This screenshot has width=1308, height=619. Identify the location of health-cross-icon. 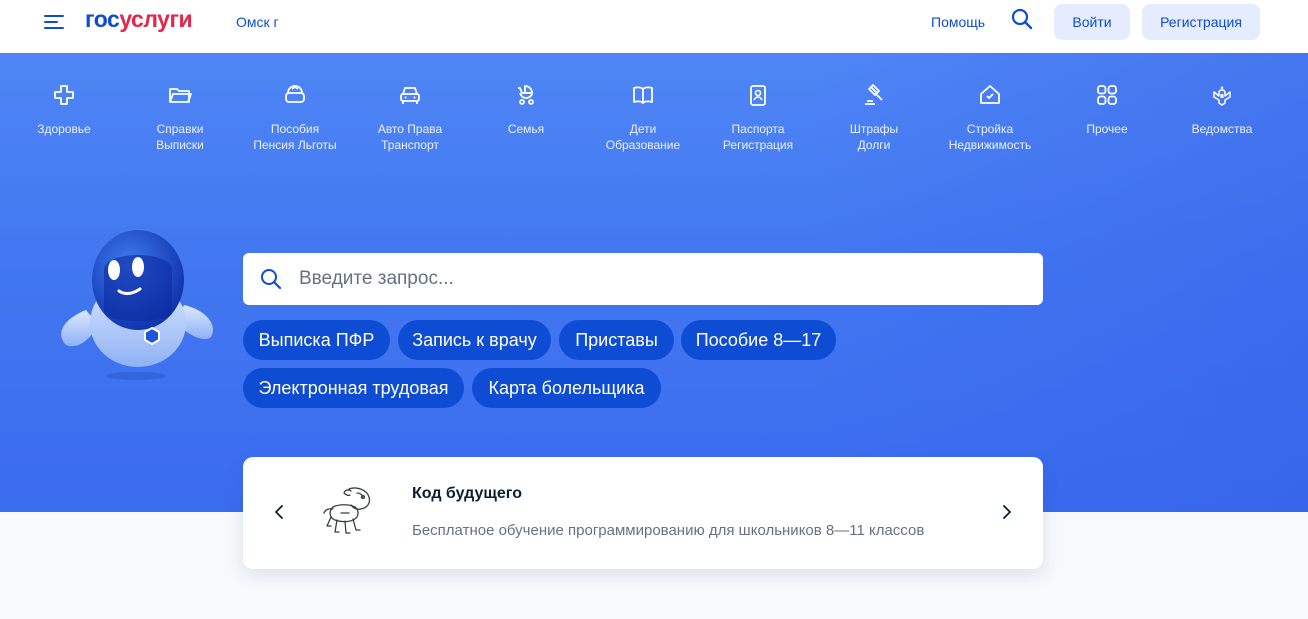
(64, 95).